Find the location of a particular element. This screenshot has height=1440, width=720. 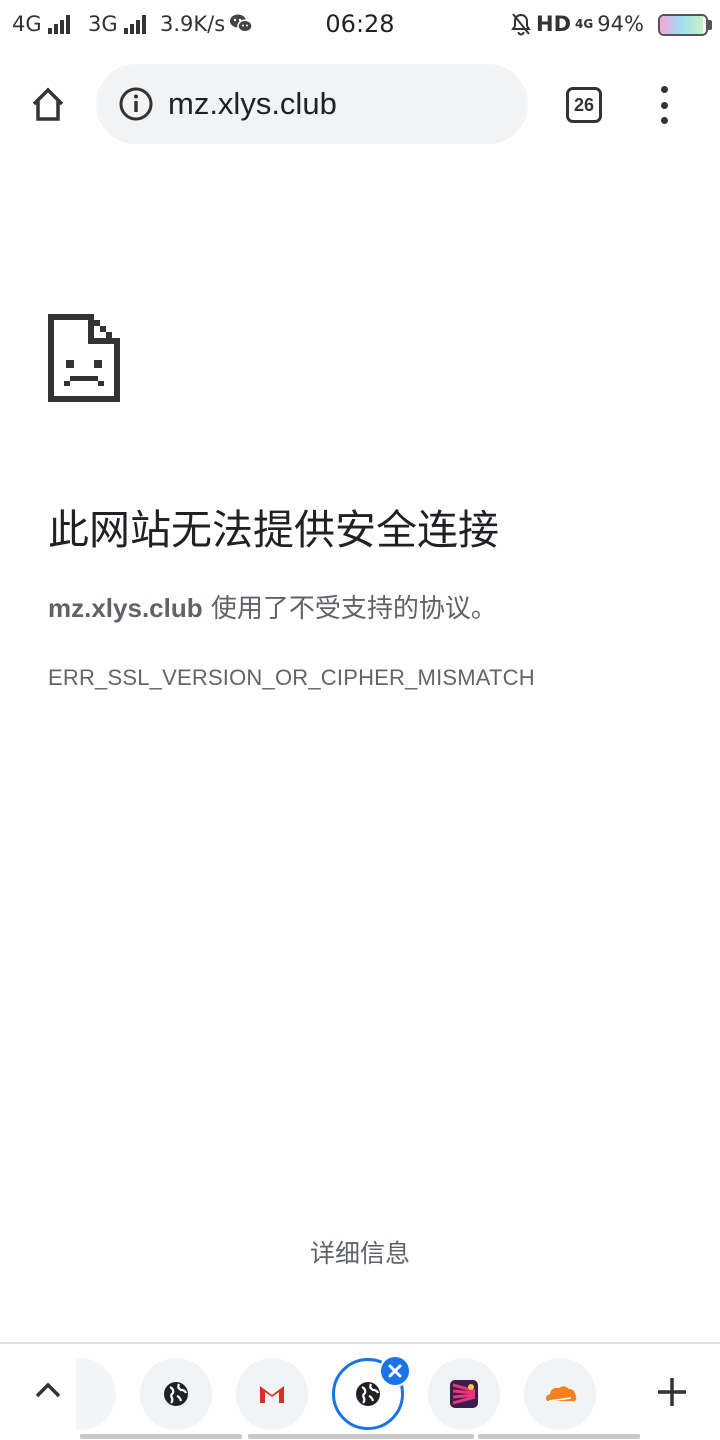

error-code: ERR_SSL_VERSION_OR_CIPHER_MISMATCH is located at coordinates (291, 677).